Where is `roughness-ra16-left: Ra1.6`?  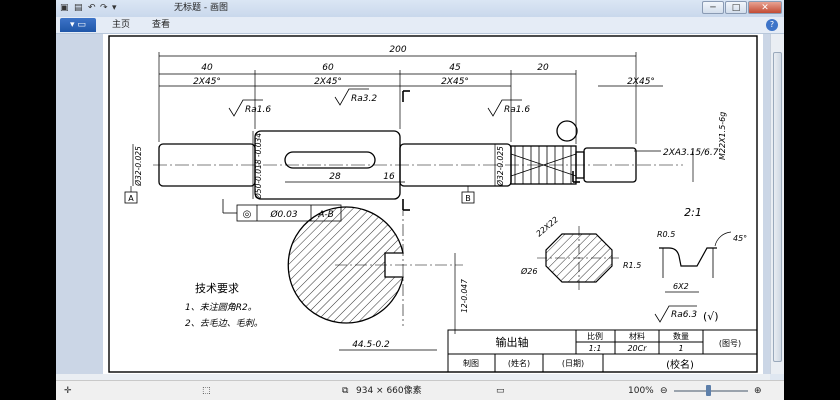 roughness-ra16-left: Ra1.6 is located at coordinates (258, 110).